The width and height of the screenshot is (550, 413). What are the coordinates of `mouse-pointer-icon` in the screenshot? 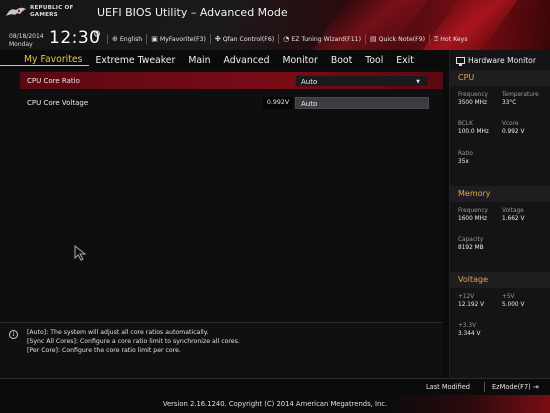 It's located at (80, 253).